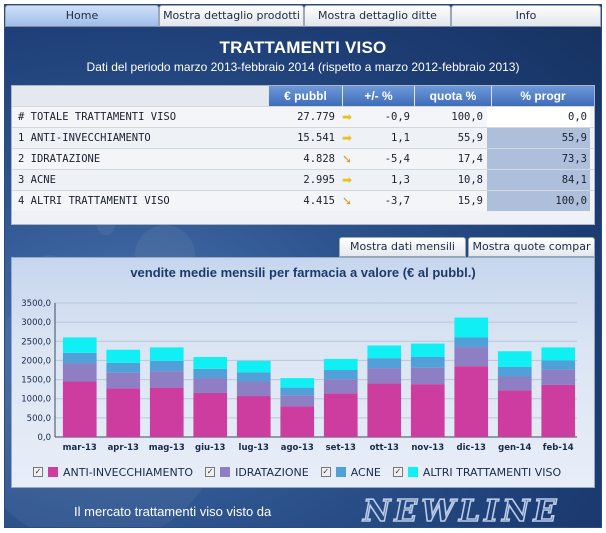  What do you see at coordinates (167, 448) in the screenshot?
I see `x-tick-label: mag-13` at bounding box center [167, 448].